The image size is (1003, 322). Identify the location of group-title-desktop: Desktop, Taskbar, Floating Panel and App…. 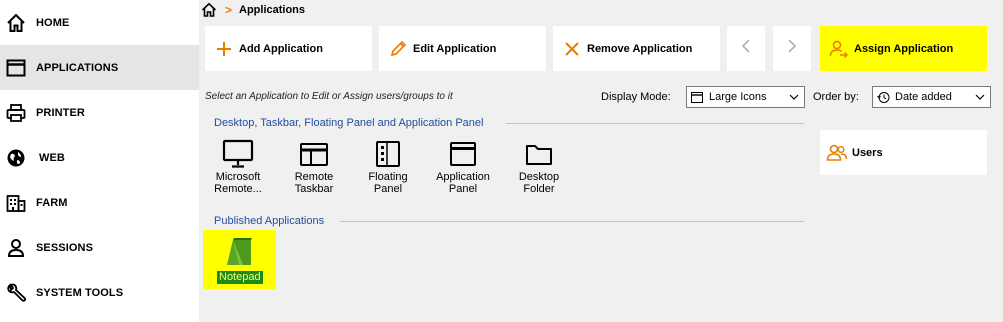
(349, 123).